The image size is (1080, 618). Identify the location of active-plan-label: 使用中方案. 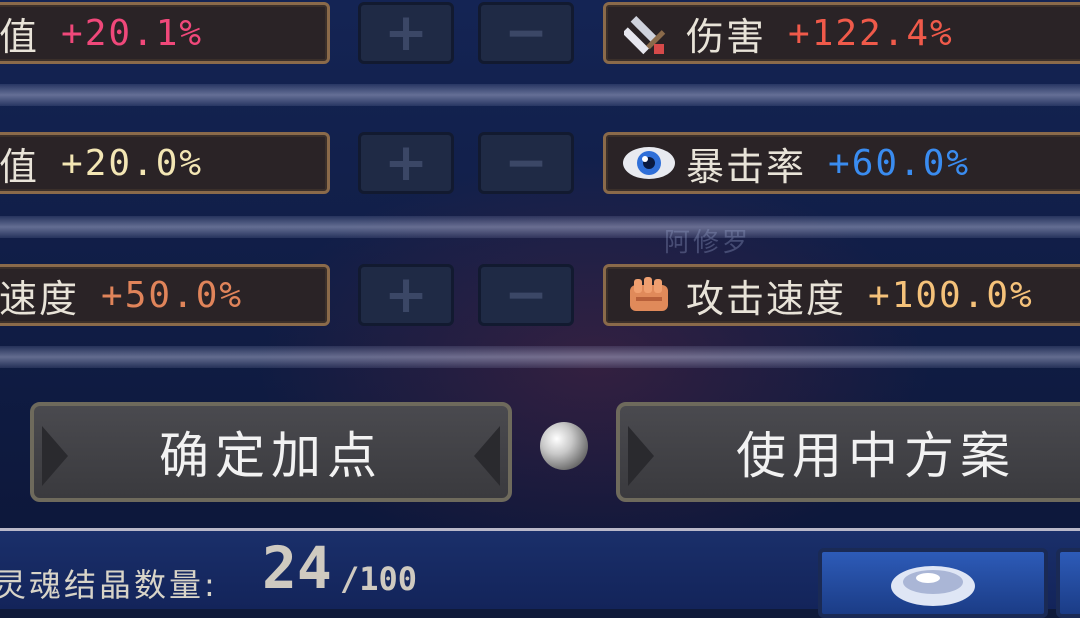
(876, 456).